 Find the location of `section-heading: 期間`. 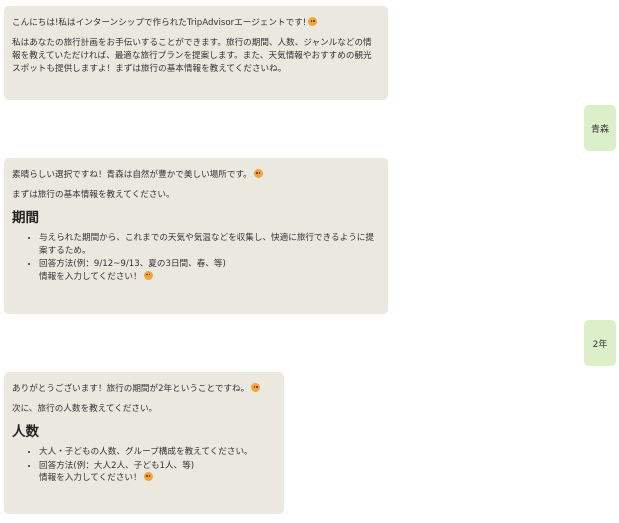

section-heading: 期間 is located at coordinates (25, 218).